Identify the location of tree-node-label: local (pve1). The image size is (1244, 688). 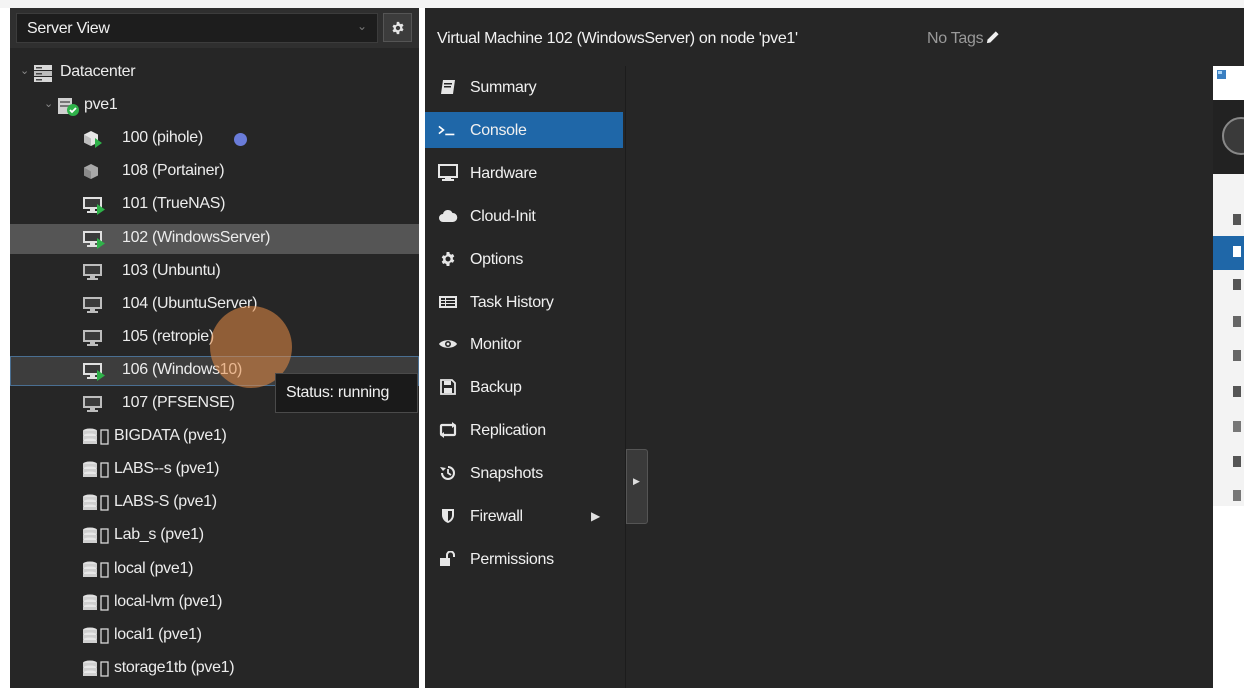
(154, 568).